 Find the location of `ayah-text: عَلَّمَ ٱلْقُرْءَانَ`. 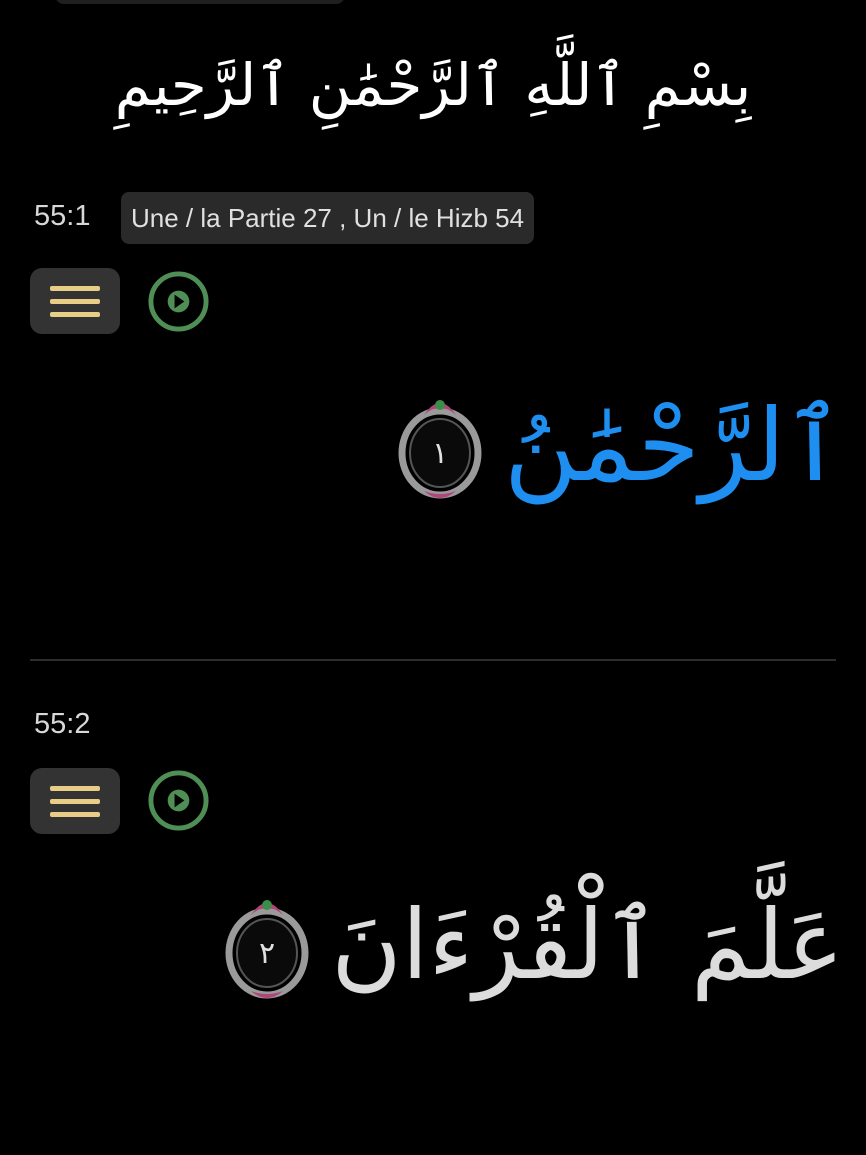

ayah-text: عَلَّمَ ٱلْقُرْءَانَ is located at coordinates (587, 945).